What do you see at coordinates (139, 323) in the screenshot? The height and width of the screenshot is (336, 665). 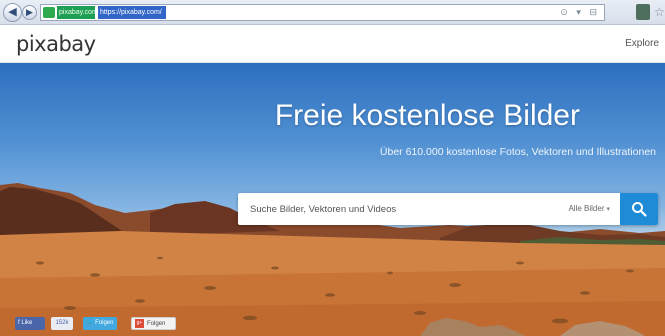 I see `google-plus-icon: g+` at bounding box center [139, 323].